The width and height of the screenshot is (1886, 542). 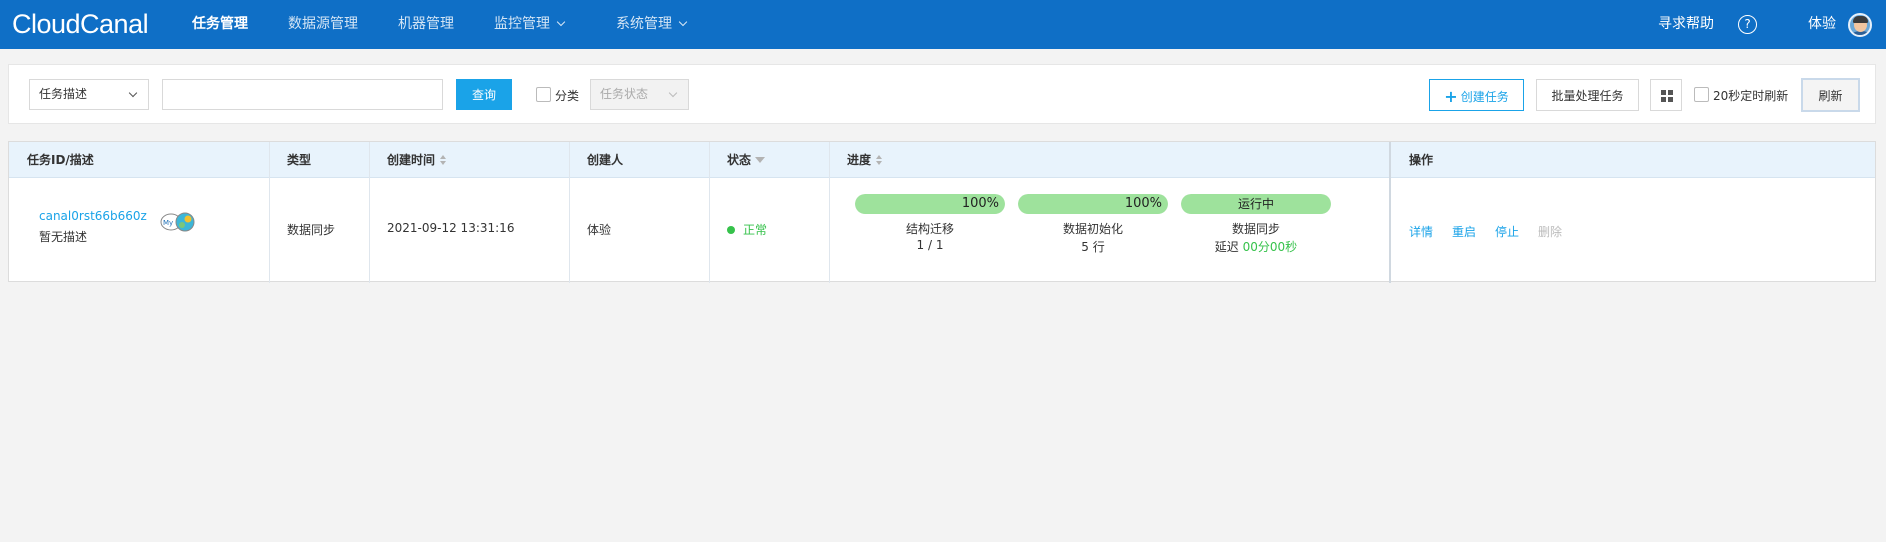 What do you see at coordinates (1550, 232) in the screenshot?
I see `delete-link: 删除` at bounding box center [1550, 232].